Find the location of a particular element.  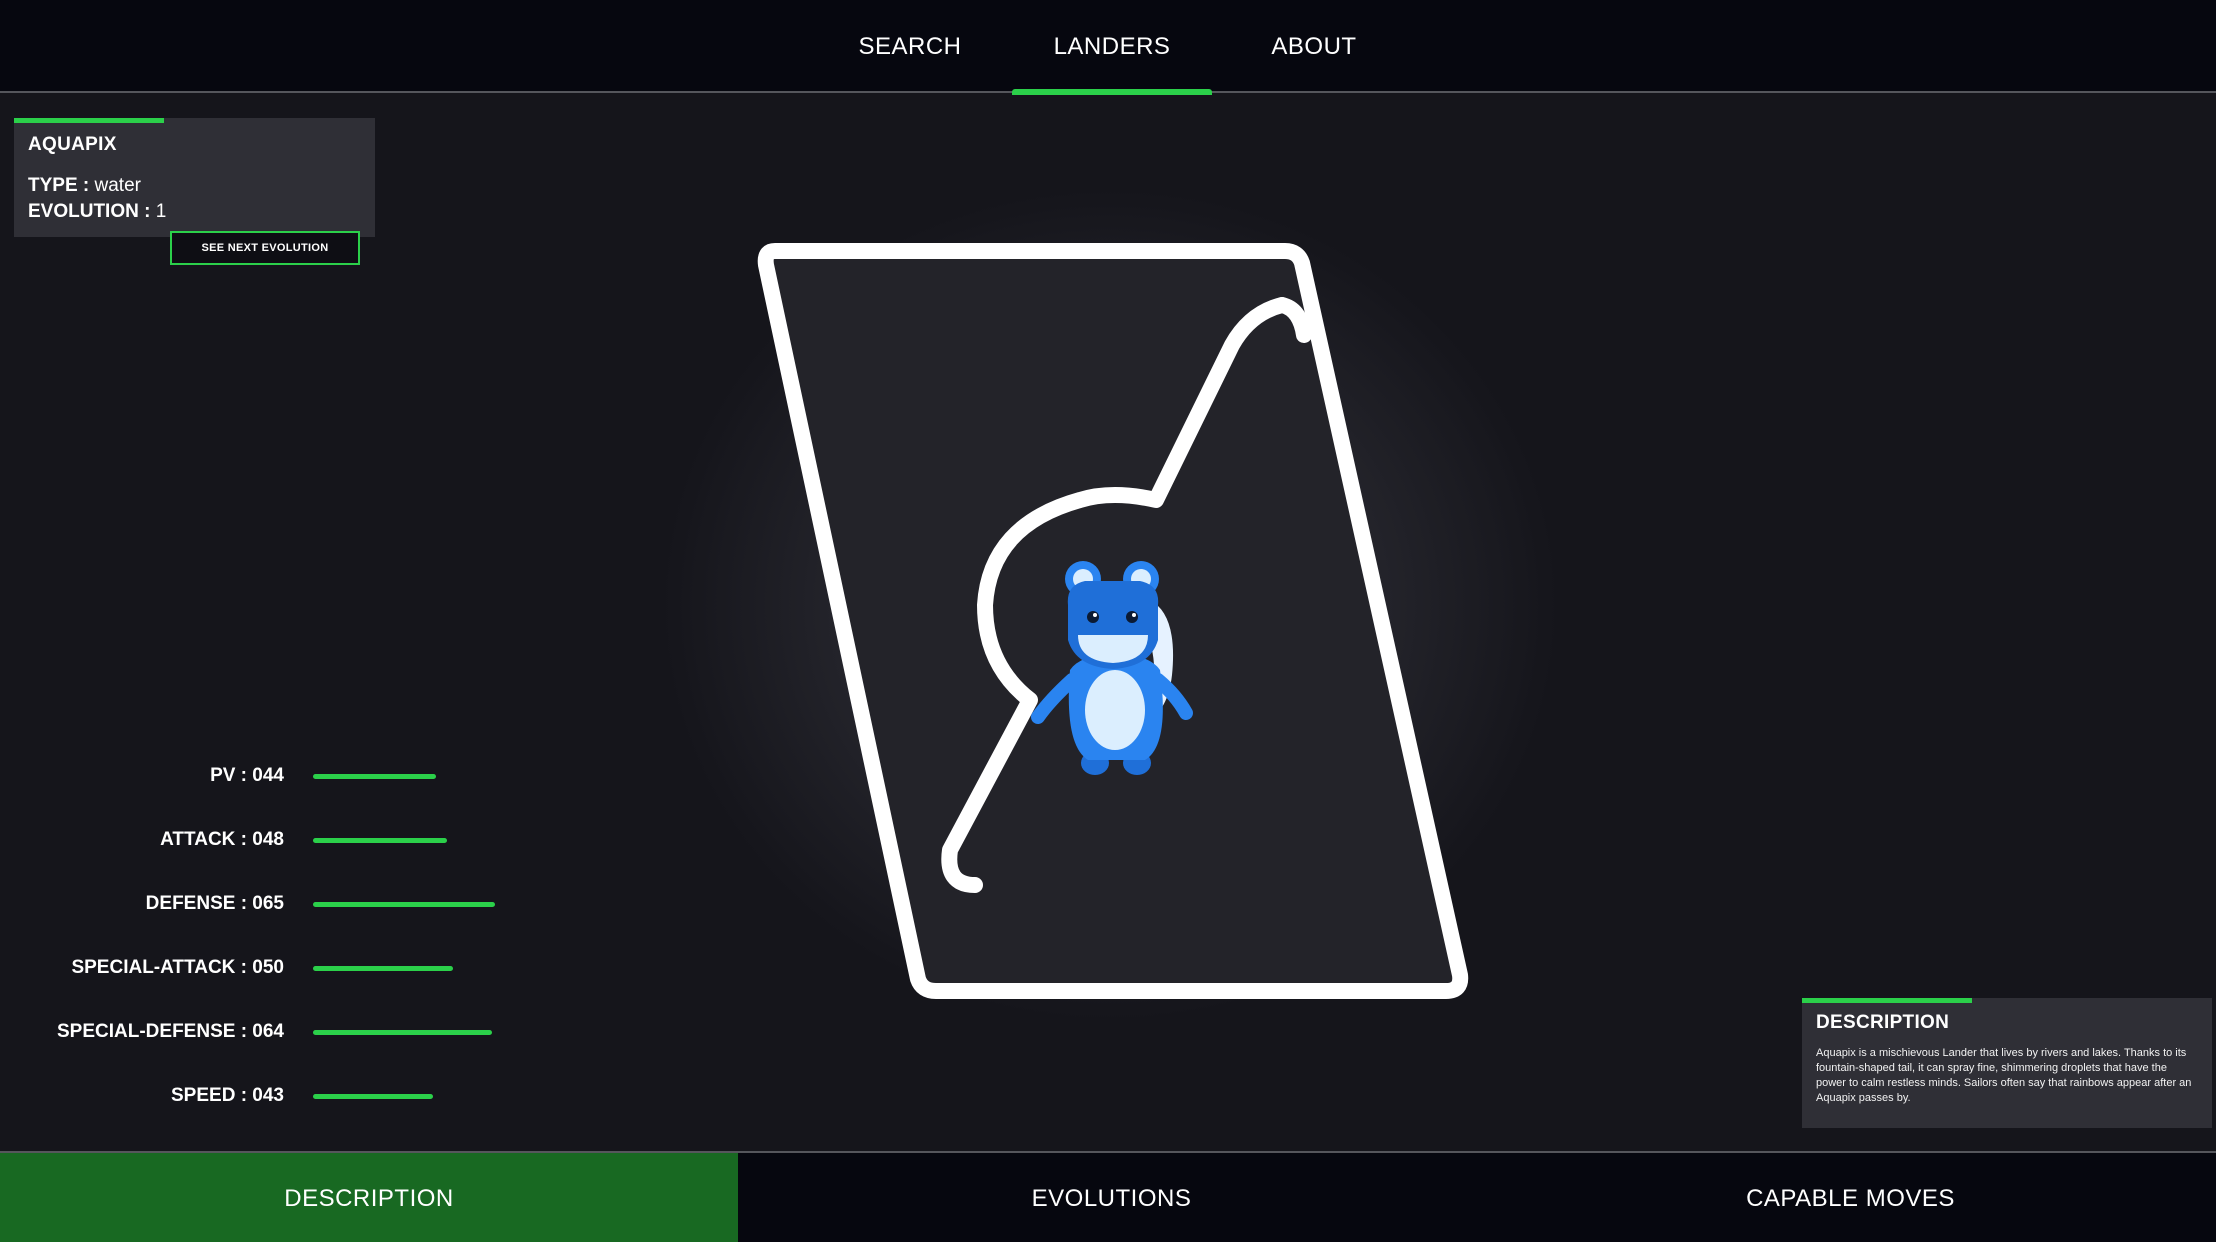

stat-row-attack: ATTACK : 048 is located at coordinates (260, 846).